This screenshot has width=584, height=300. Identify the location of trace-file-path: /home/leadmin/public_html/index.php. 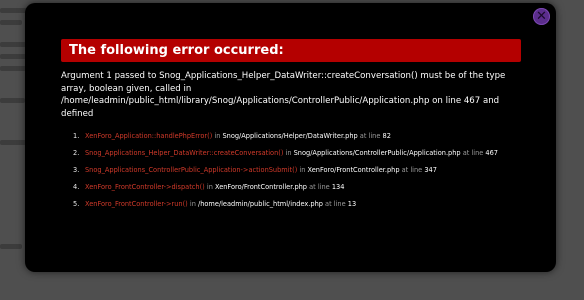
(260, 204).